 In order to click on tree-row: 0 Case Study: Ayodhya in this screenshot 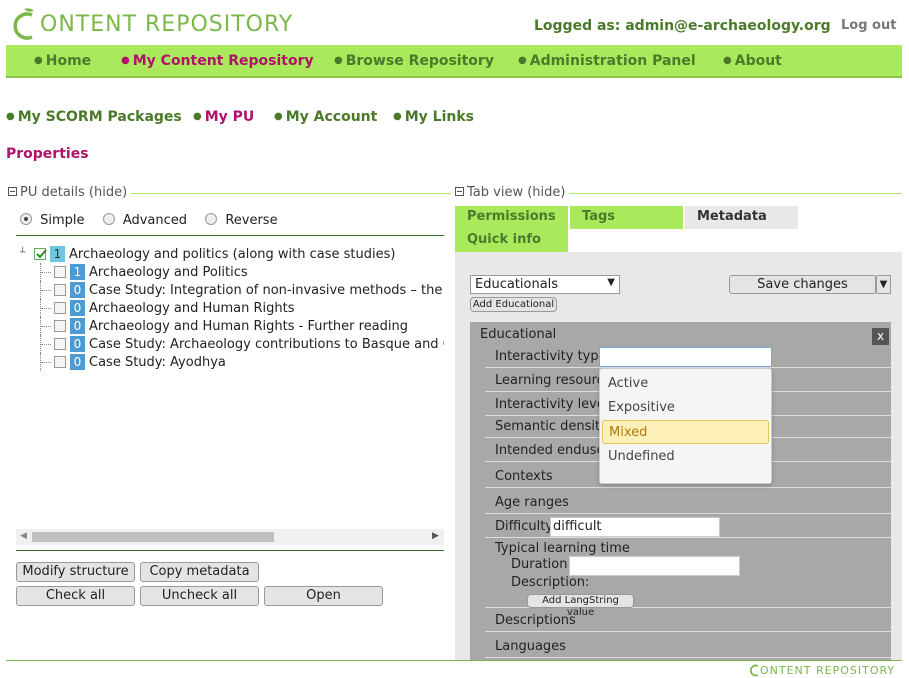, I will do `click(124, 362)`.